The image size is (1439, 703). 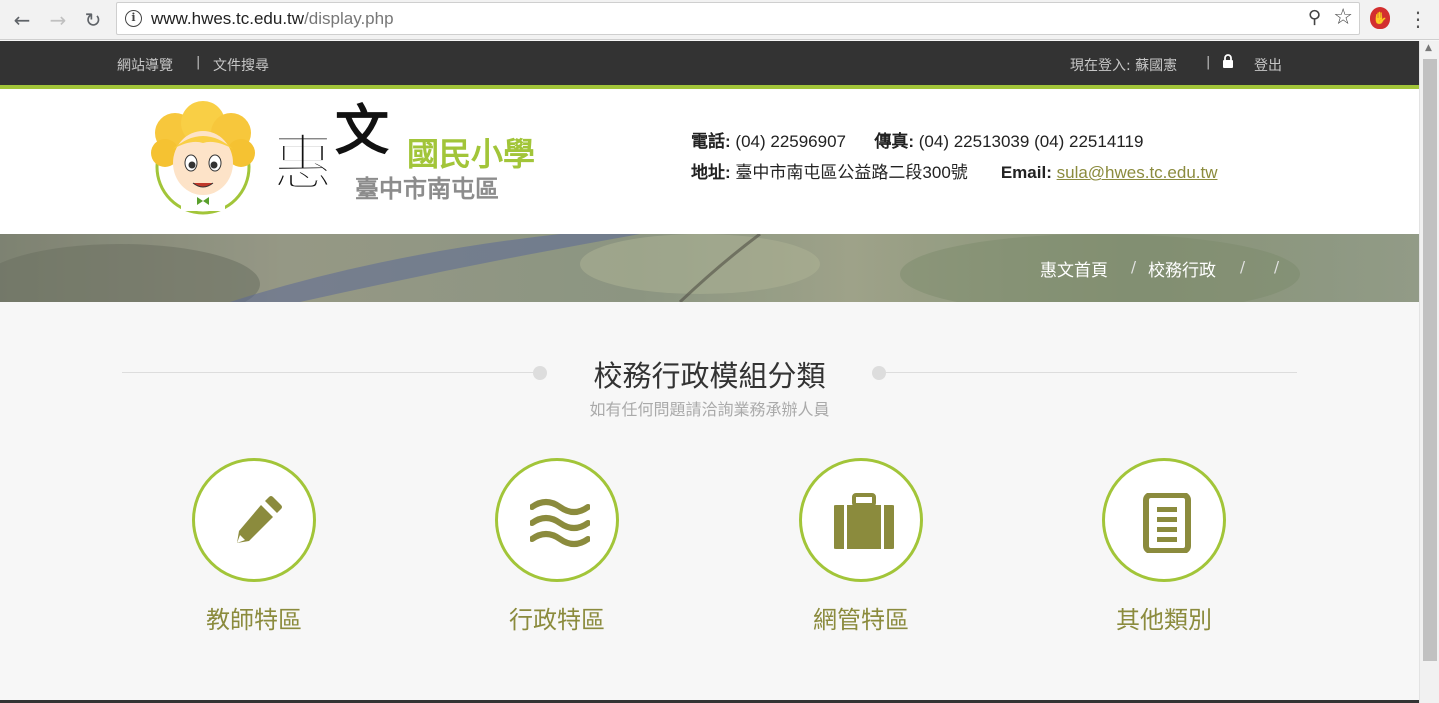 I want to click on svg-text: 臺中市南屯區, so click(x=427, y=189).